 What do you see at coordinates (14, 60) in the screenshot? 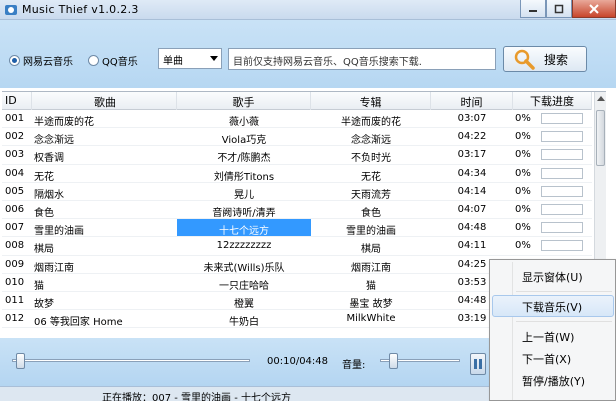
I see `radio-dot` at bounding box center [14, 60].